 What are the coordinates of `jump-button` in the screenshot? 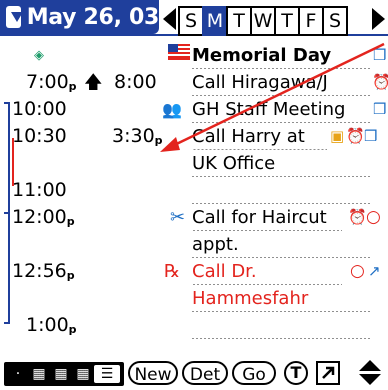 It's located at (328, 373).